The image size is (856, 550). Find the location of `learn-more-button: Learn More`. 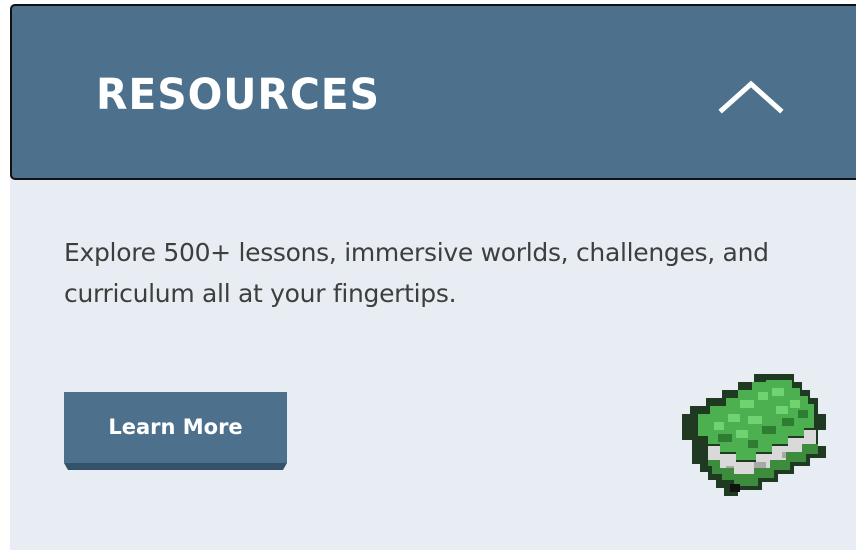

learn-more-button: Learn More is located at coordinates (175, 431).